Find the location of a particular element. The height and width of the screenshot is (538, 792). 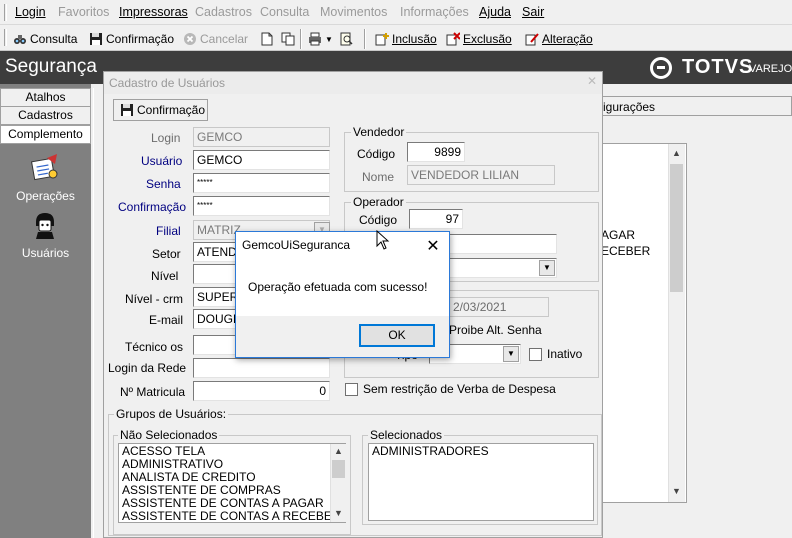

date-field: 2/03/2021 is located at coordinates (499, 307).